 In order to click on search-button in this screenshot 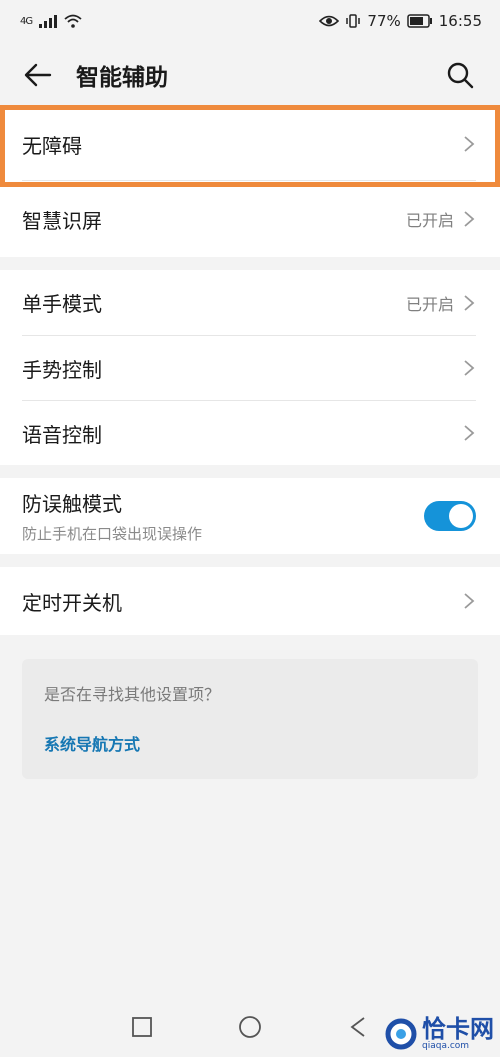, I will do `click(460, 75)`.